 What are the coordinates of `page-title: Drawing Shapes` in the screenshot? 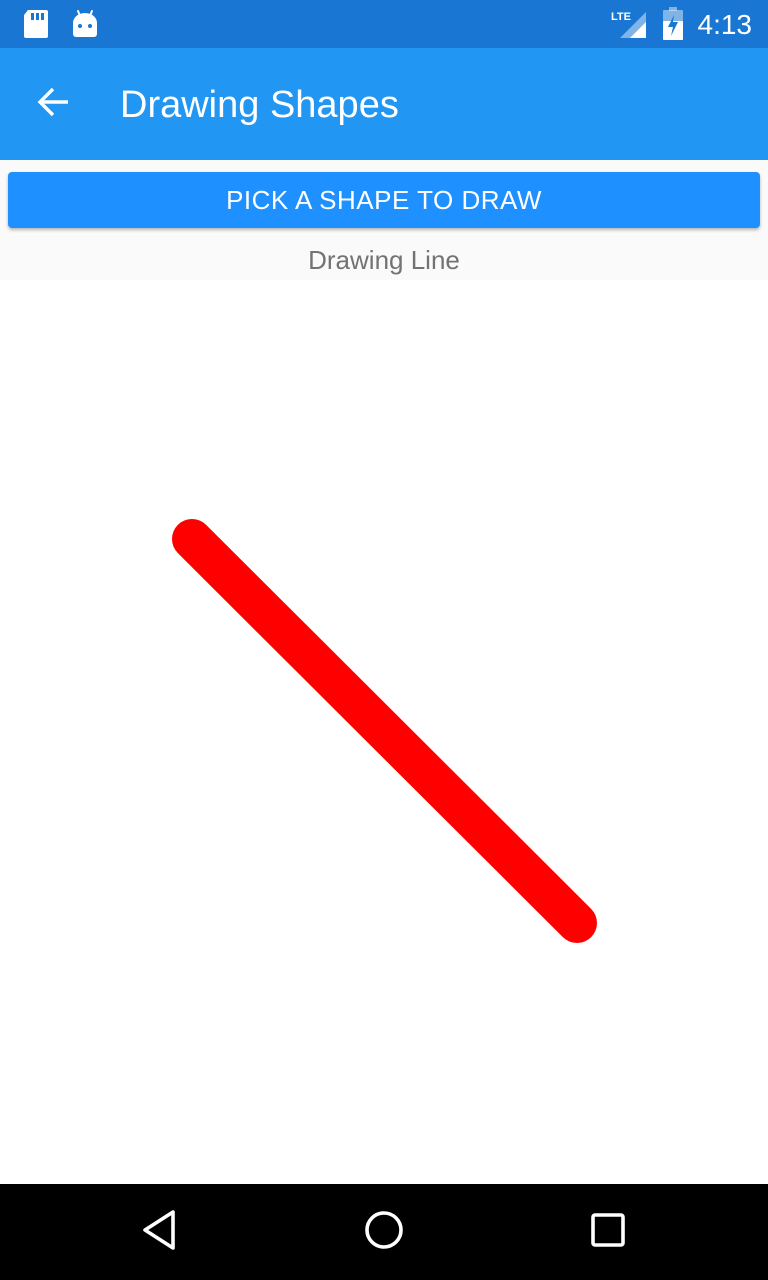 It's located at (259, 105).